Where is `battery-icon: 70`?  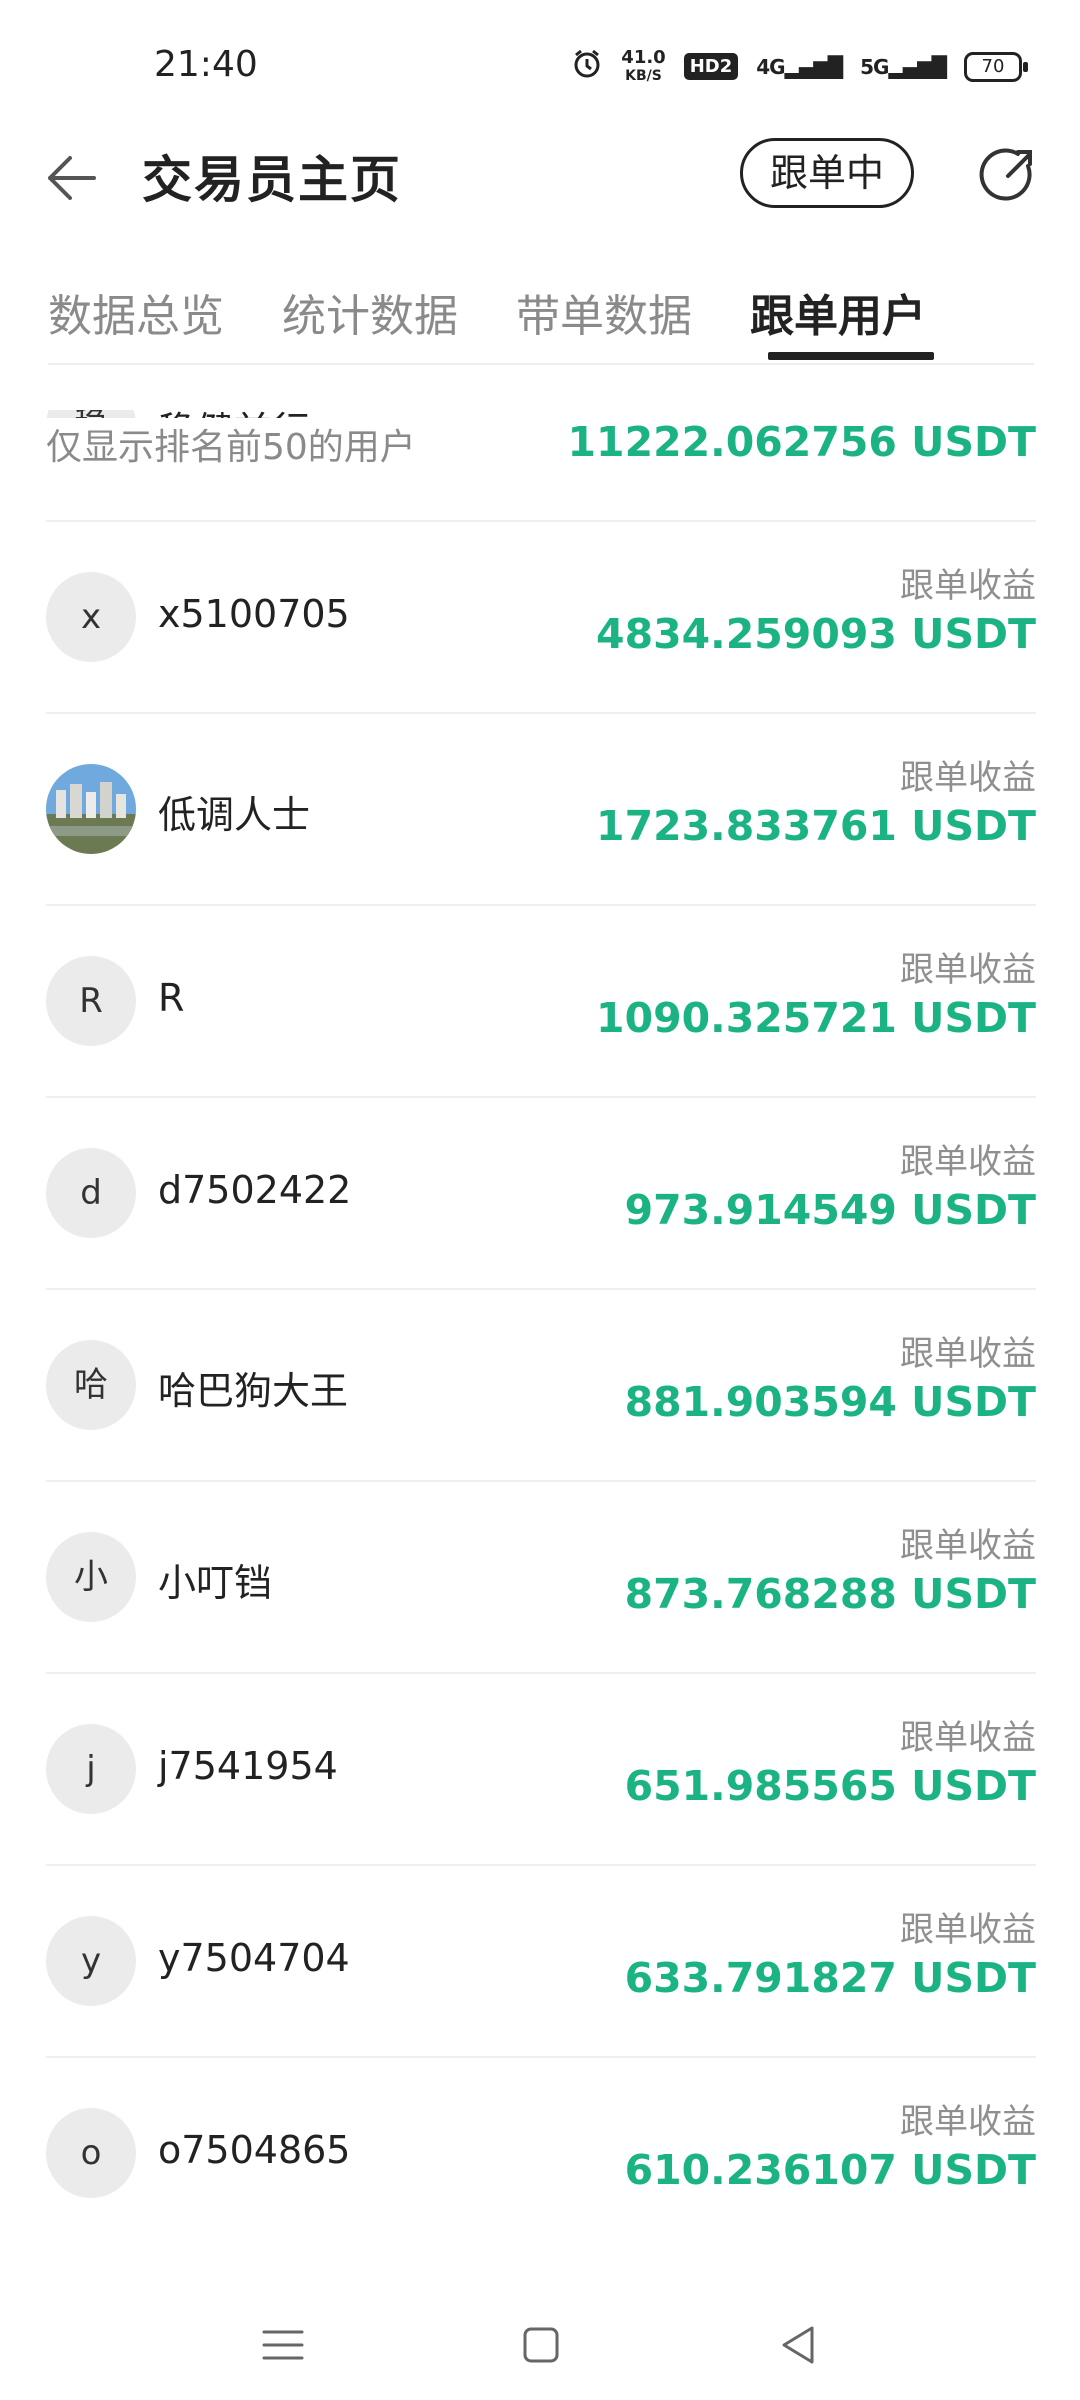
battery-icon: 70 is located at coordinates (996, 66).